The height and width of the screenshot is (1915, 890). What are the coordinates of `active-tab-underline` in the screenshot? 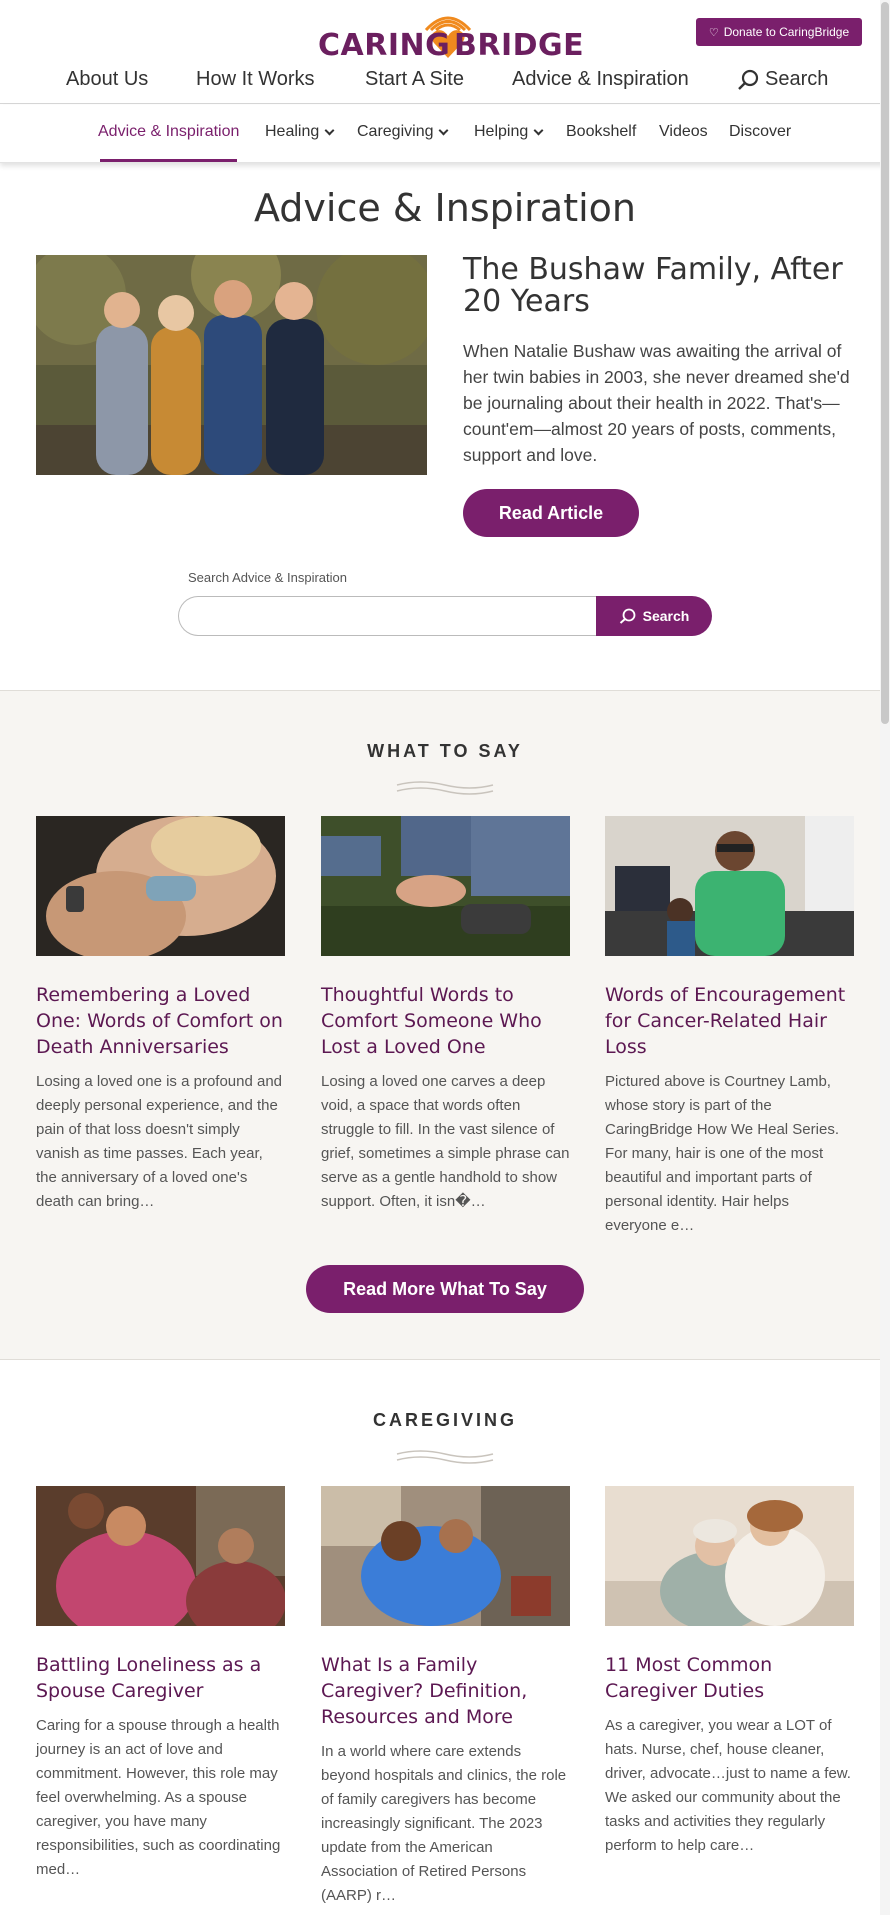 It's located at (168, 160).